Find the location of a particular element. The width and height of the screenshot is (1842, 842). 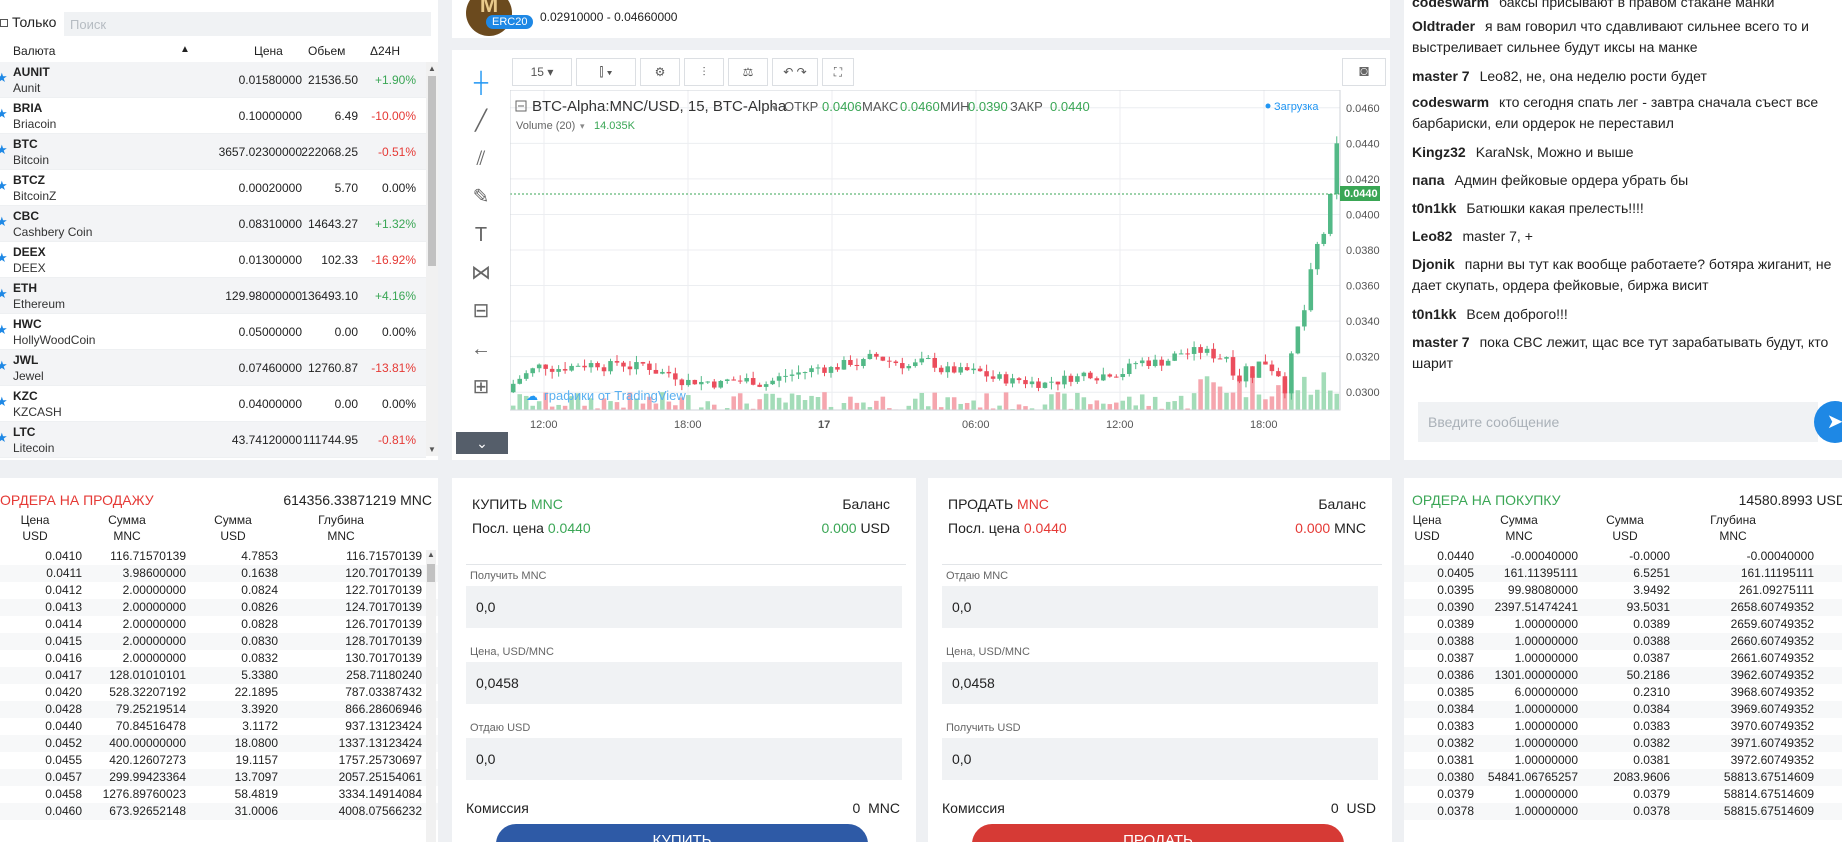

chart-type-select: ⫿ ▾ is located at coordinates (606, 72).